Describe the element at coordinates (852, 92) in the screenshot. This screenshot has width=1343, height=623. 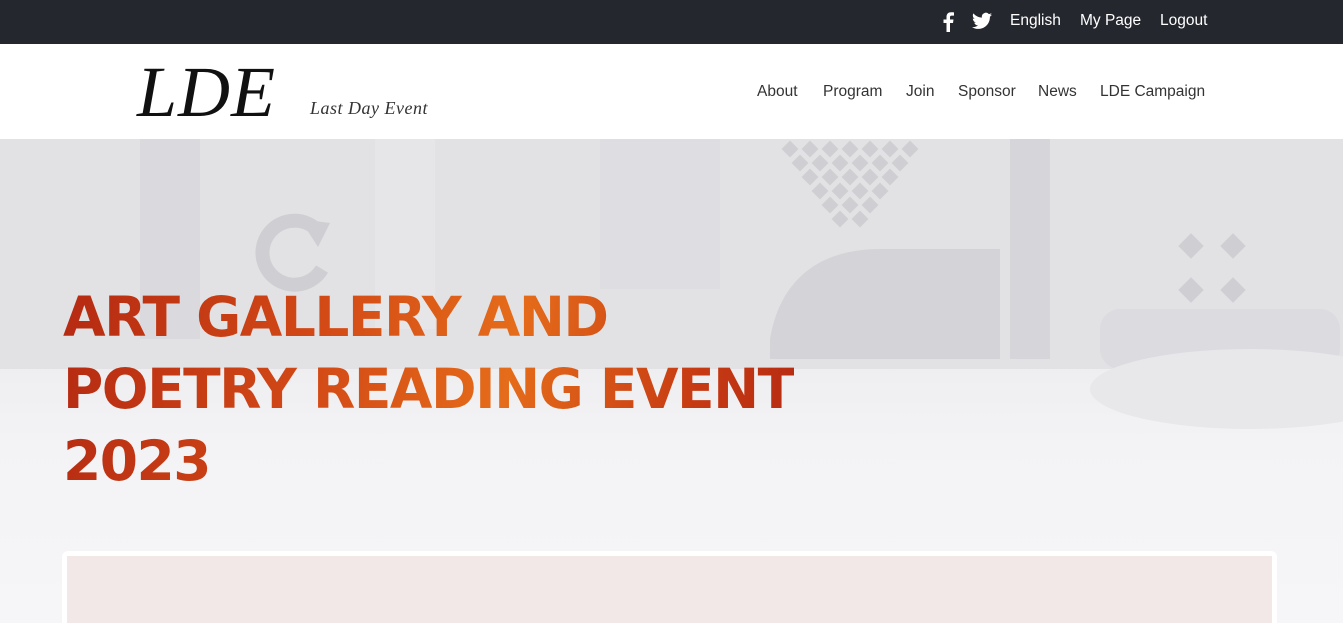
I see `nav-program: Program` at that location.